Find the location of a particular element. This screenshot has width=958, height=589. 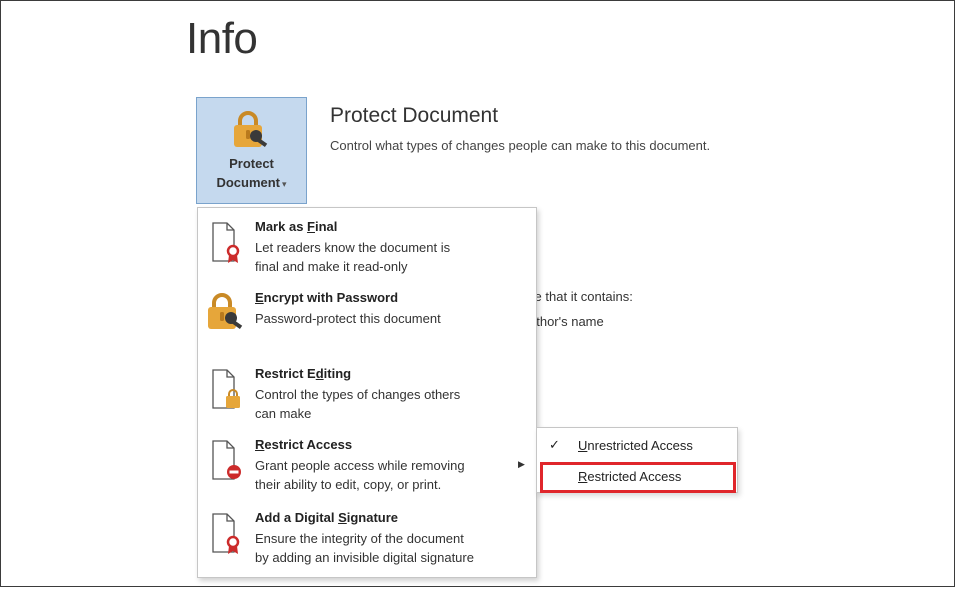

title-part: Add a Digital is located at coordinates (297, 517).